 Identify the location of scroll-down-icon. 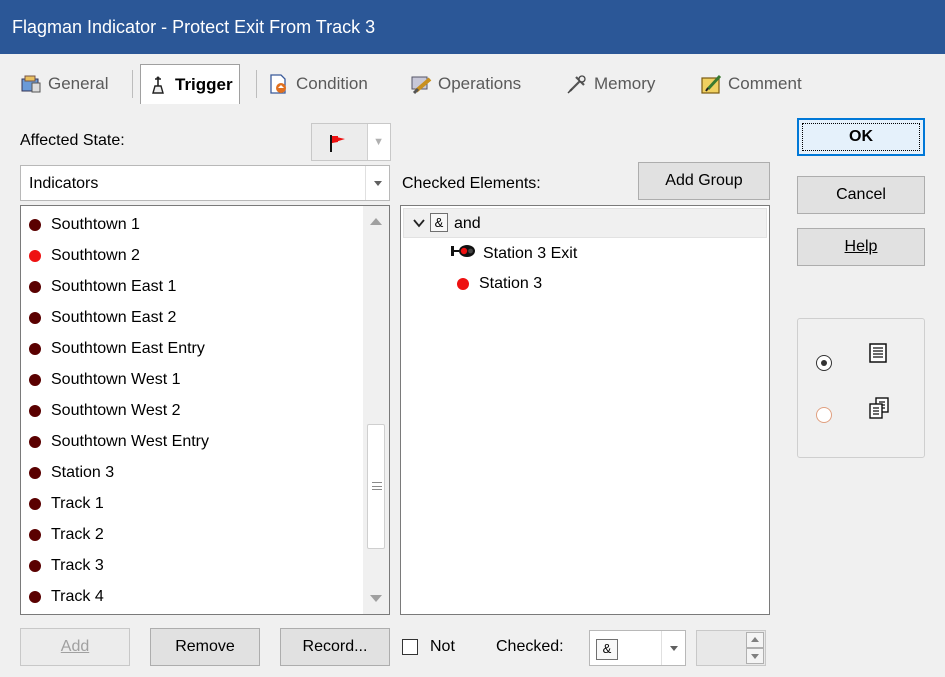
(376, 598).